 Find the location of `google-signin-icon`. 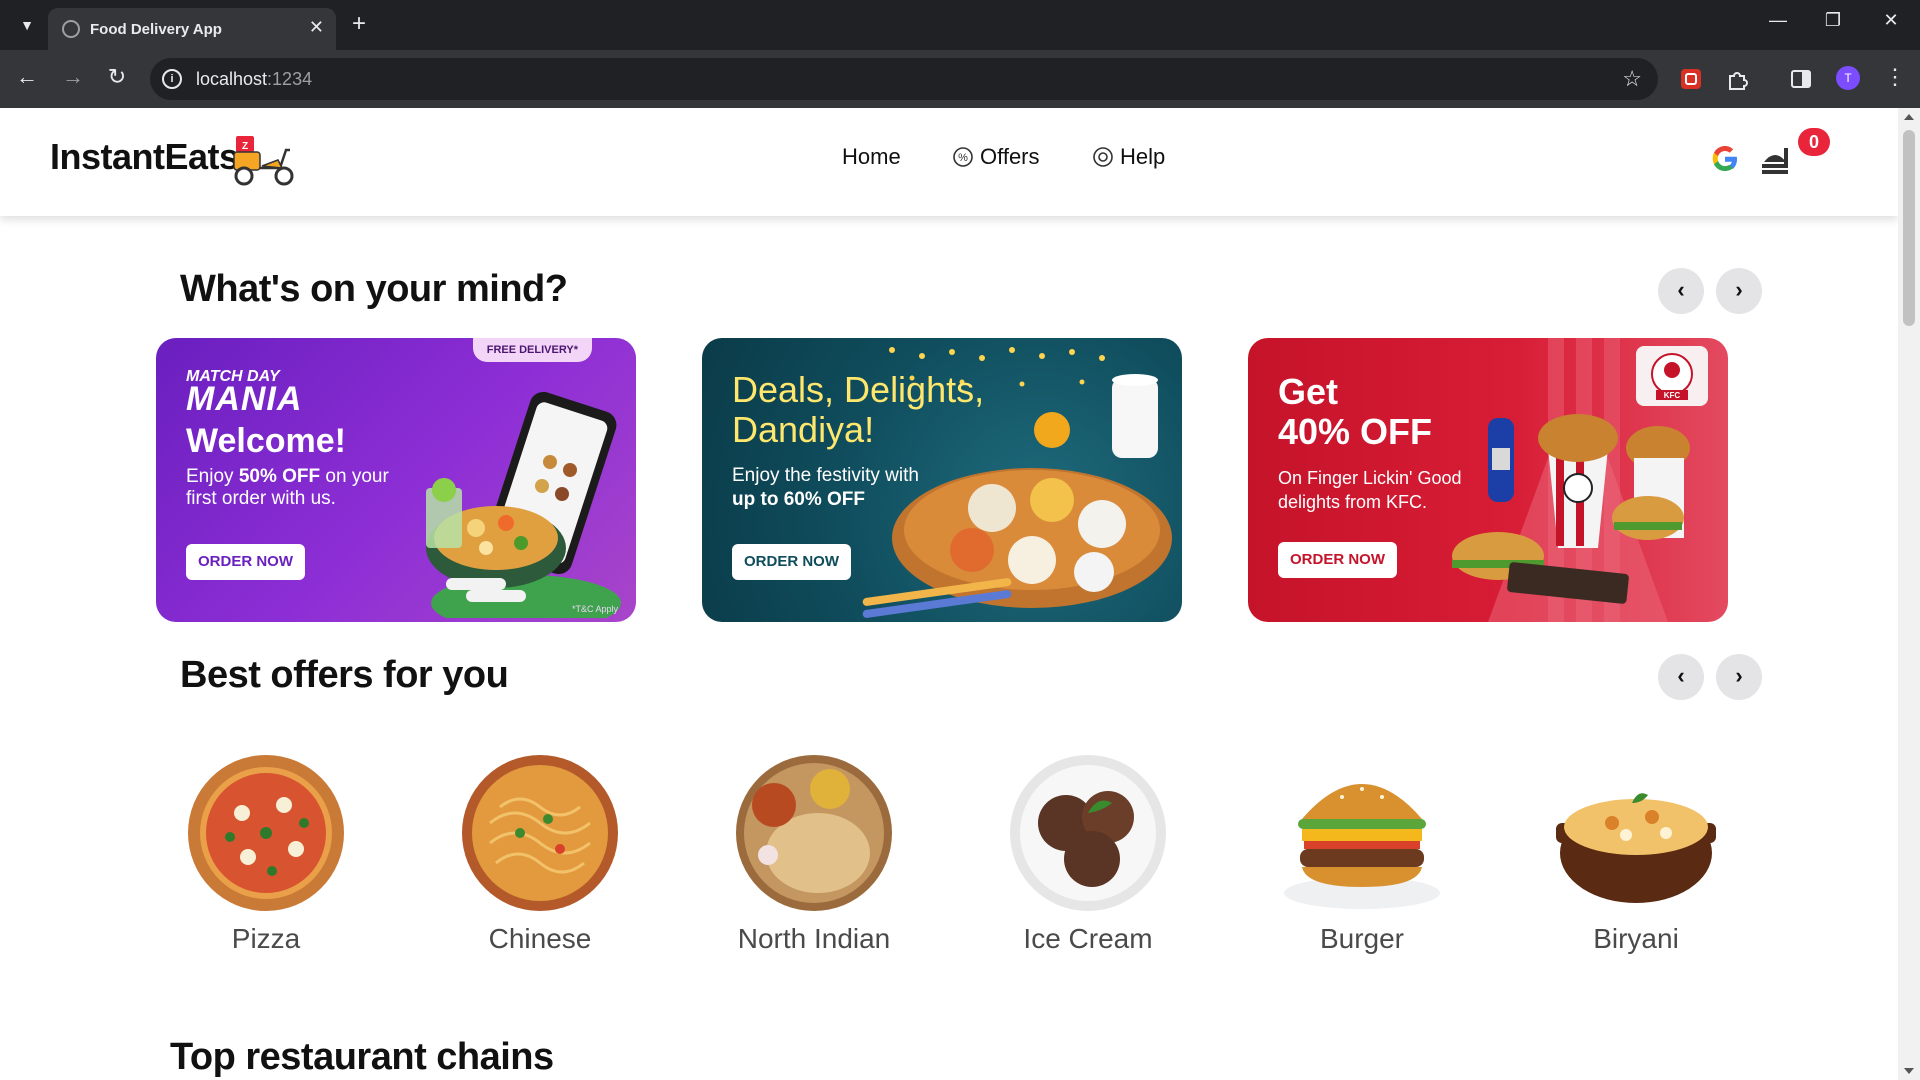

google-signin-icon is located at coordinates (1725, 159).